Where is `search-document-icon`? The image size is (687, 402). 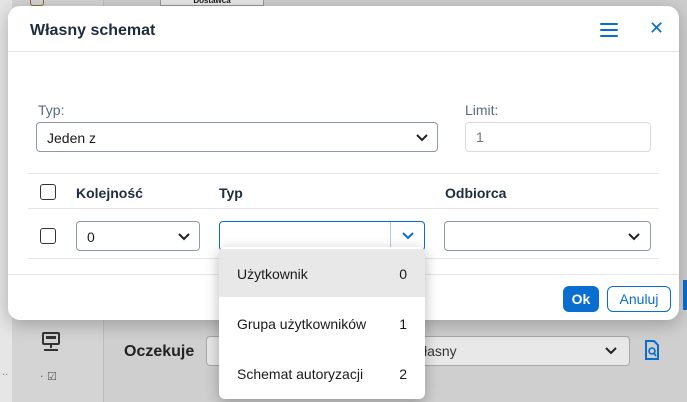 search-document-icon is located at coordinates (652, 350).